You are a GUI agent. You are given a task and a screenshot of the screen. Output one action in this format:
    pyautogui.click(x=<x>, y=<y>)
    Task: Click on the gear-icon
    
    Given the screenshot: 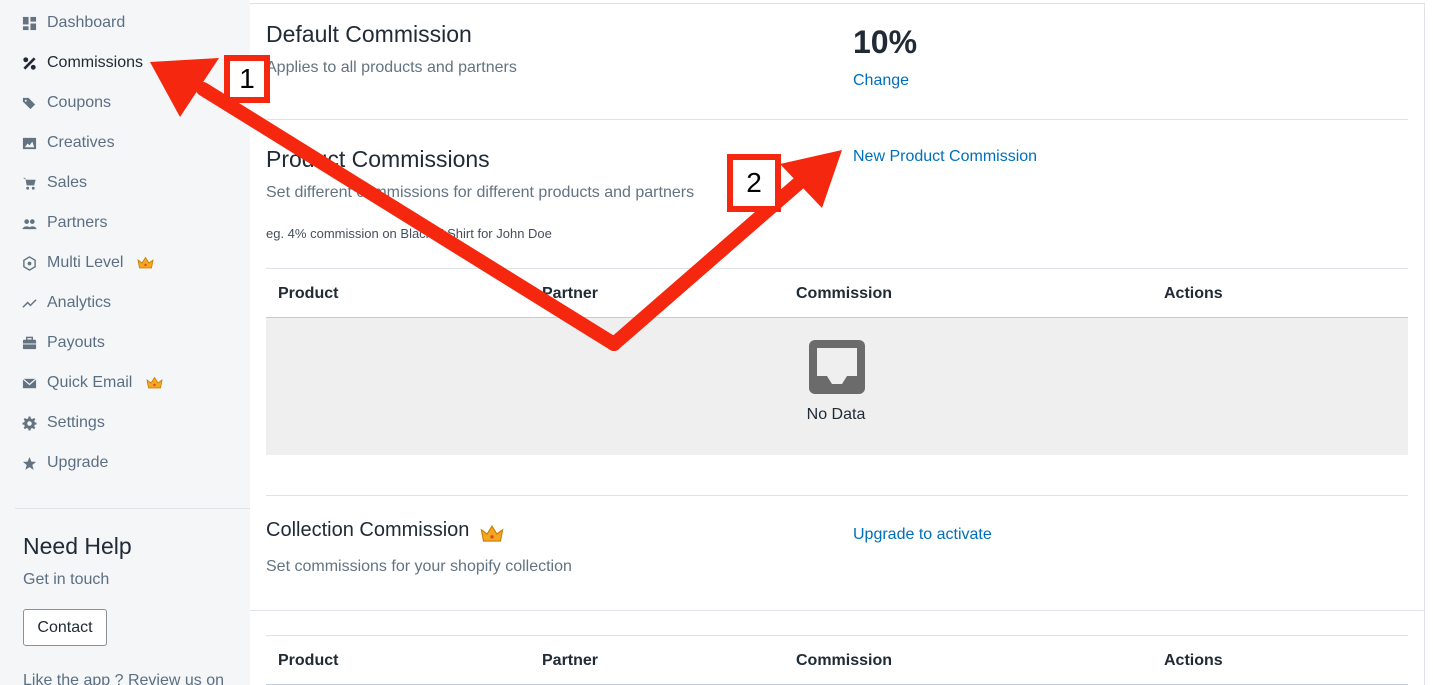 What is the action you would take?
    pyautogui.click(x=29, y=423)
    